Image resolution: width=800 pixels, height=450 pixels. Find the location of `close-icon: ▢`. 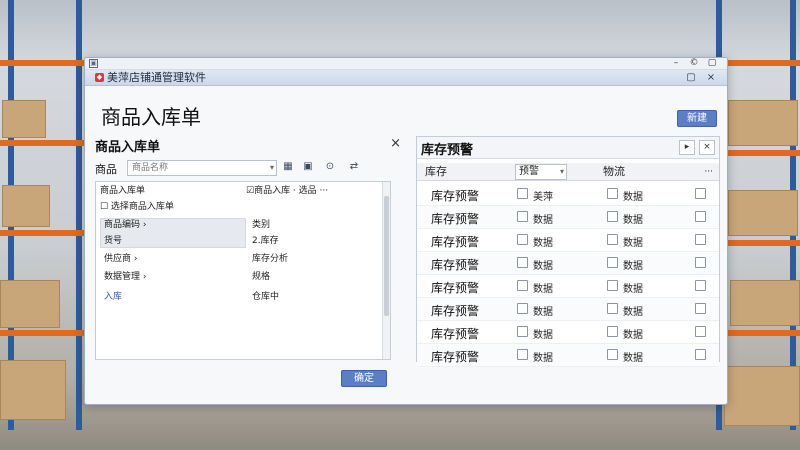

close-icon: ▢ is located at coordinates (712, 63).